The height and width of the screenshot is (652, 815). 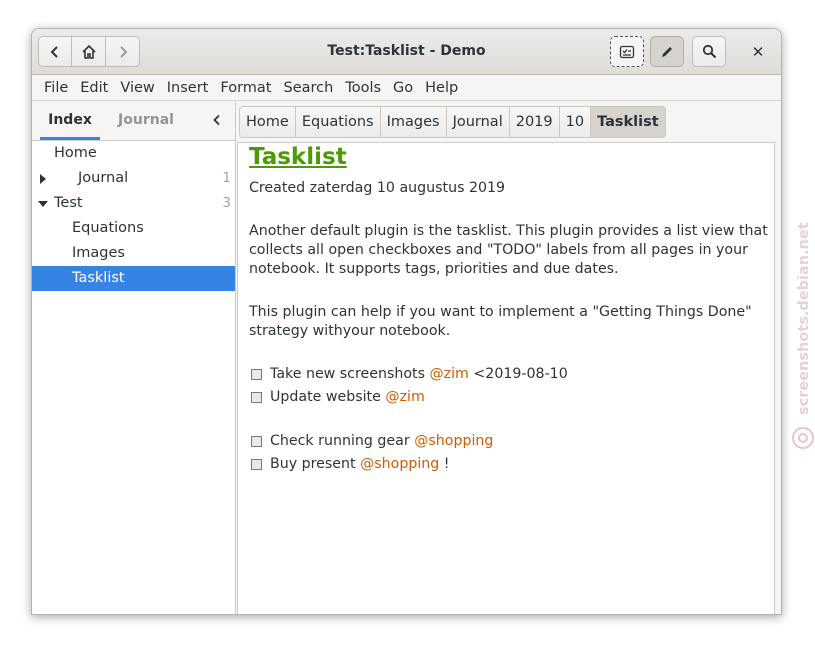 I want to click on home-icon, so click(x=88, y=51).